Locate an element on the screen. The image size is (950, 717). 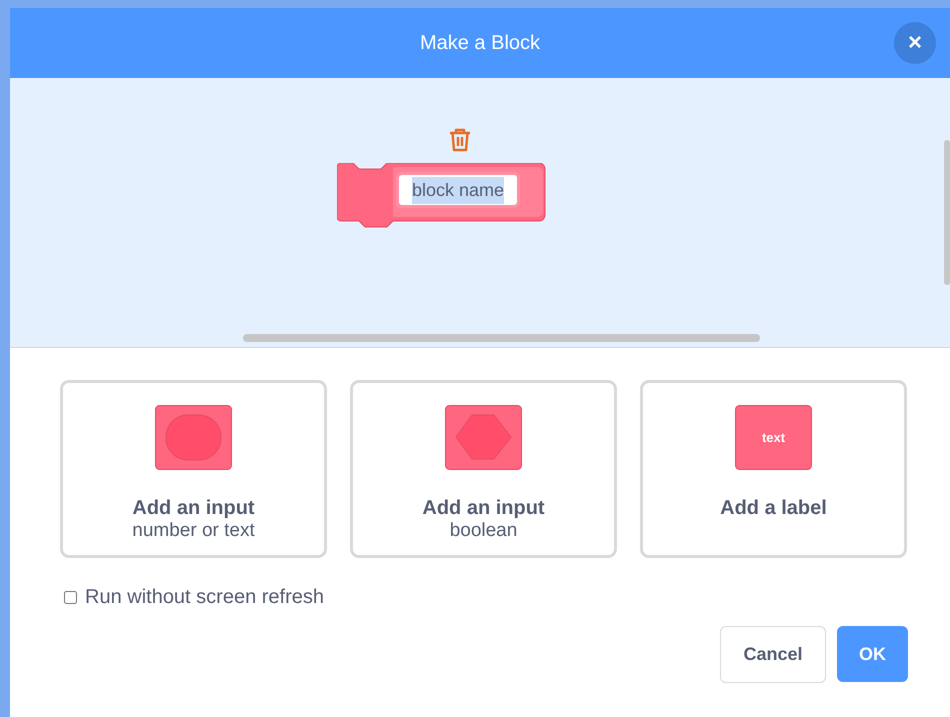
number-input-icon is located at coordinates (193, 437).